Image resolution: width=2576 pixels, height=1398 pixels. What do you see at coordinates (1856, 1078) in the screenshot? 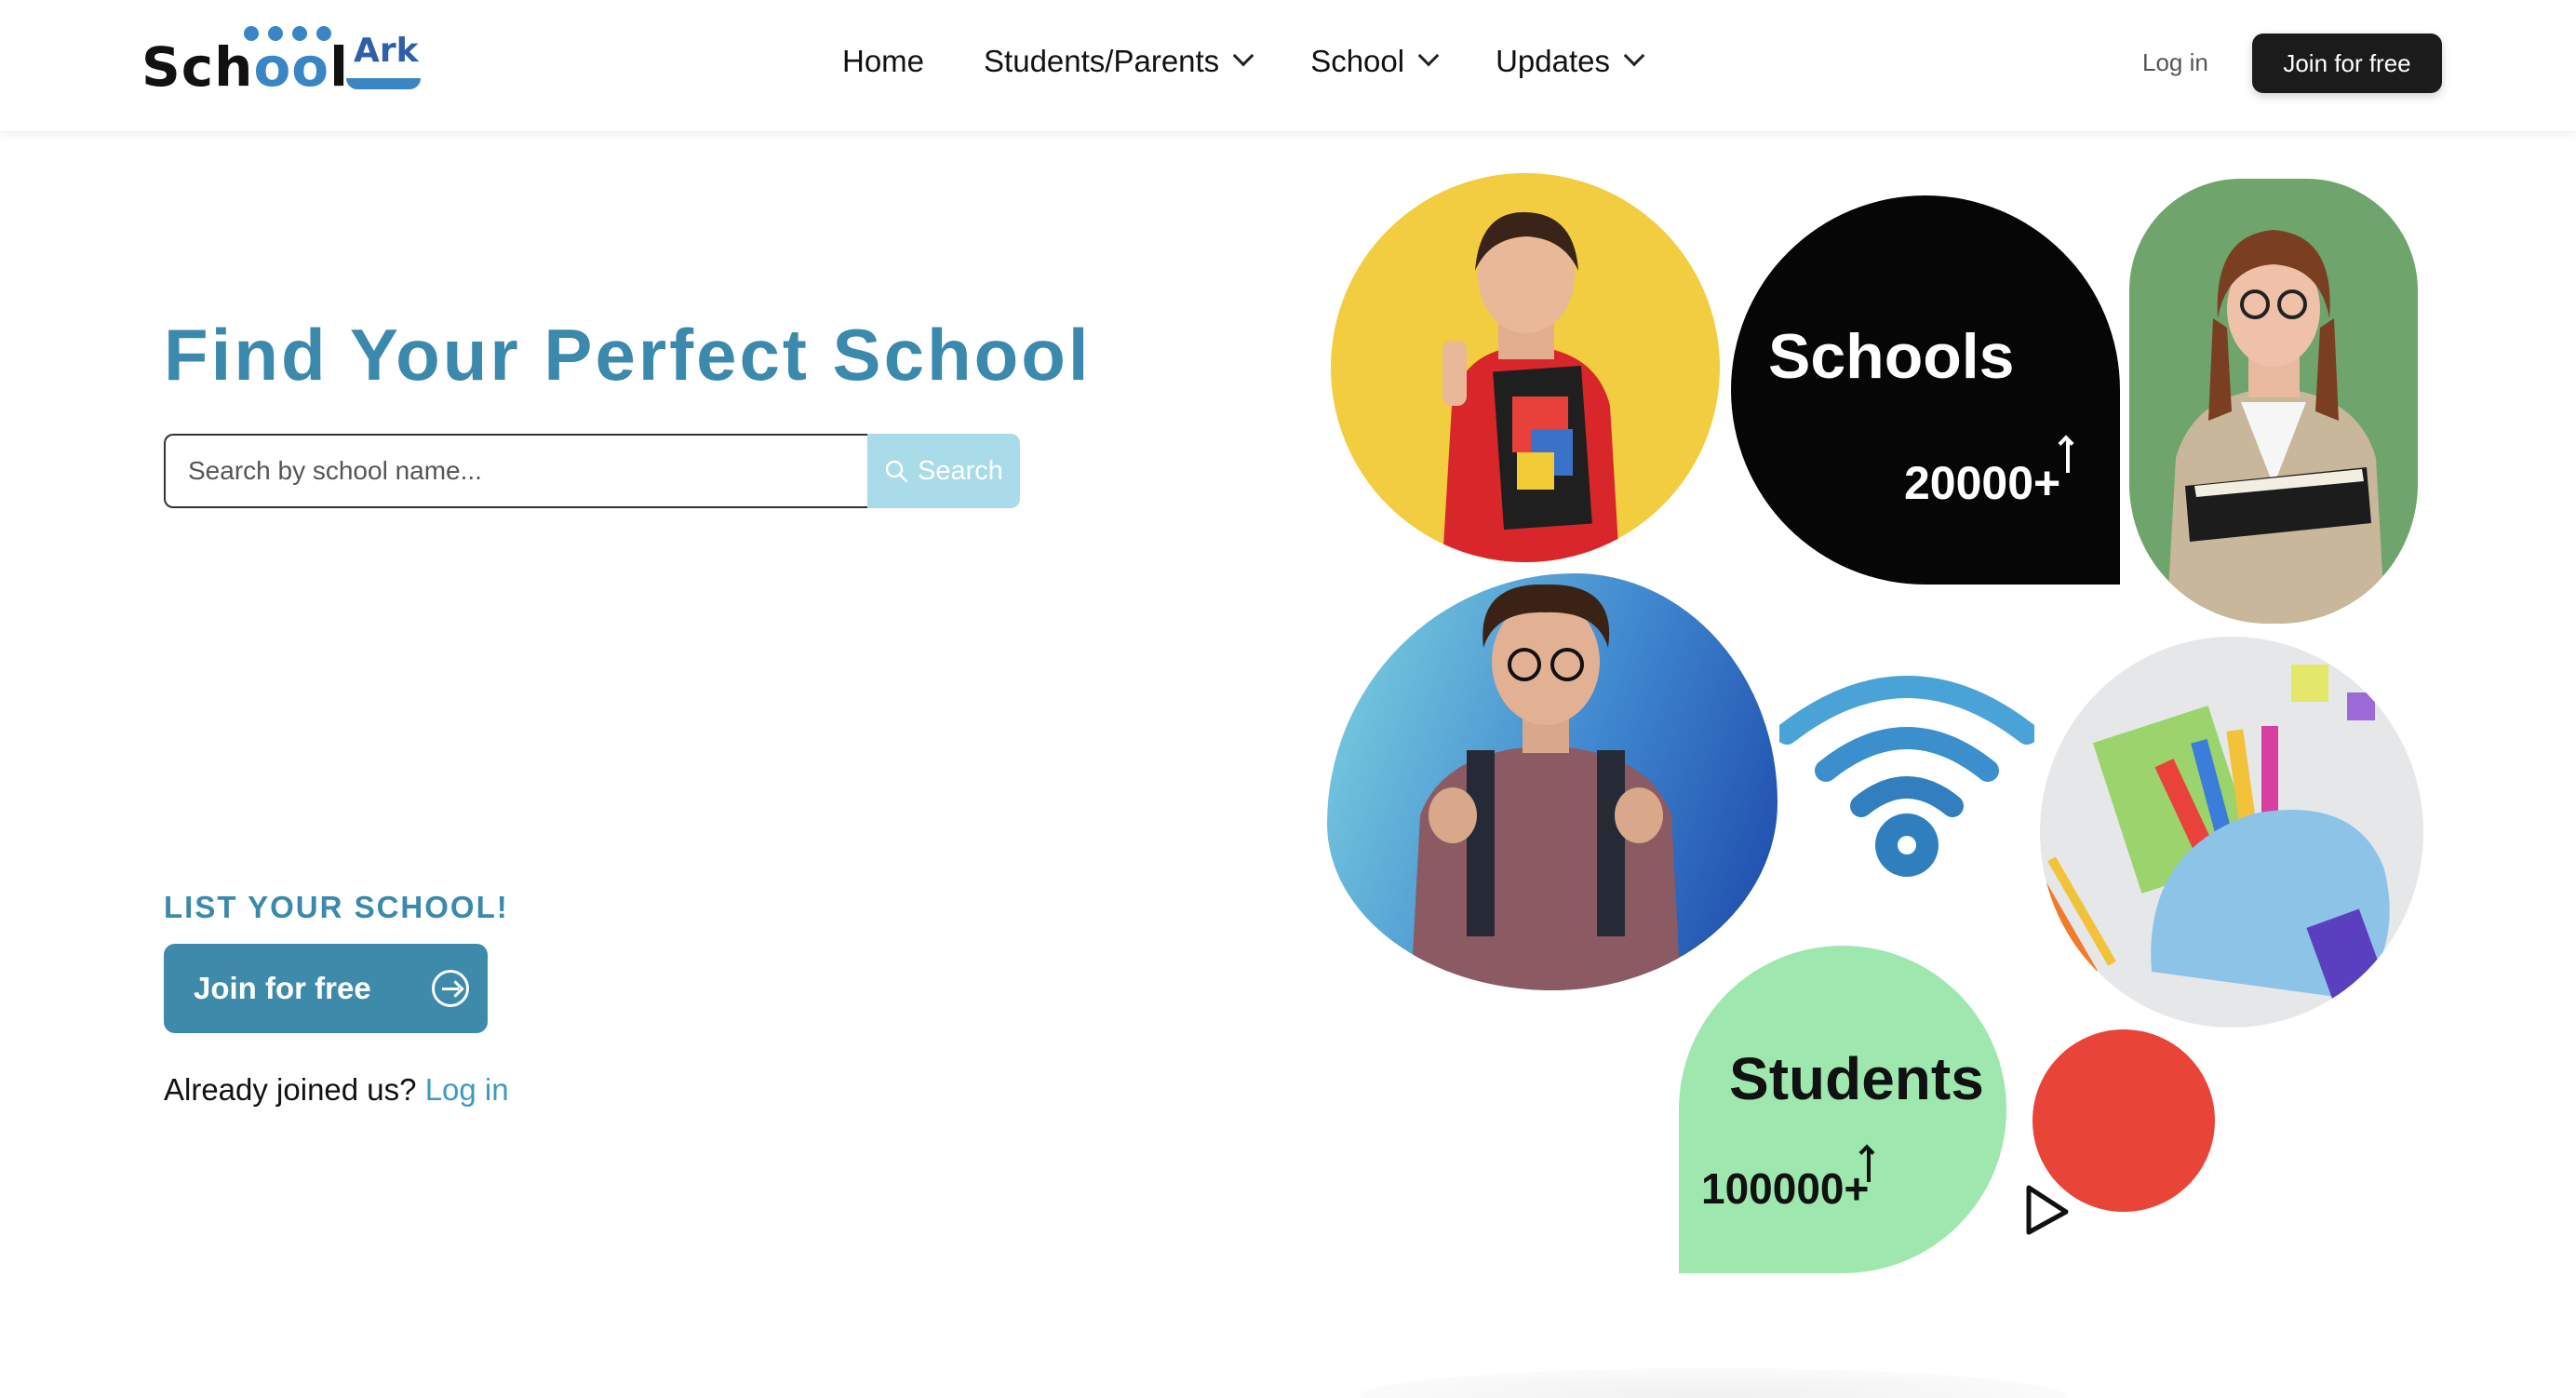
I see `students-stat-label: Students` at bounding box center [1856, 1078].